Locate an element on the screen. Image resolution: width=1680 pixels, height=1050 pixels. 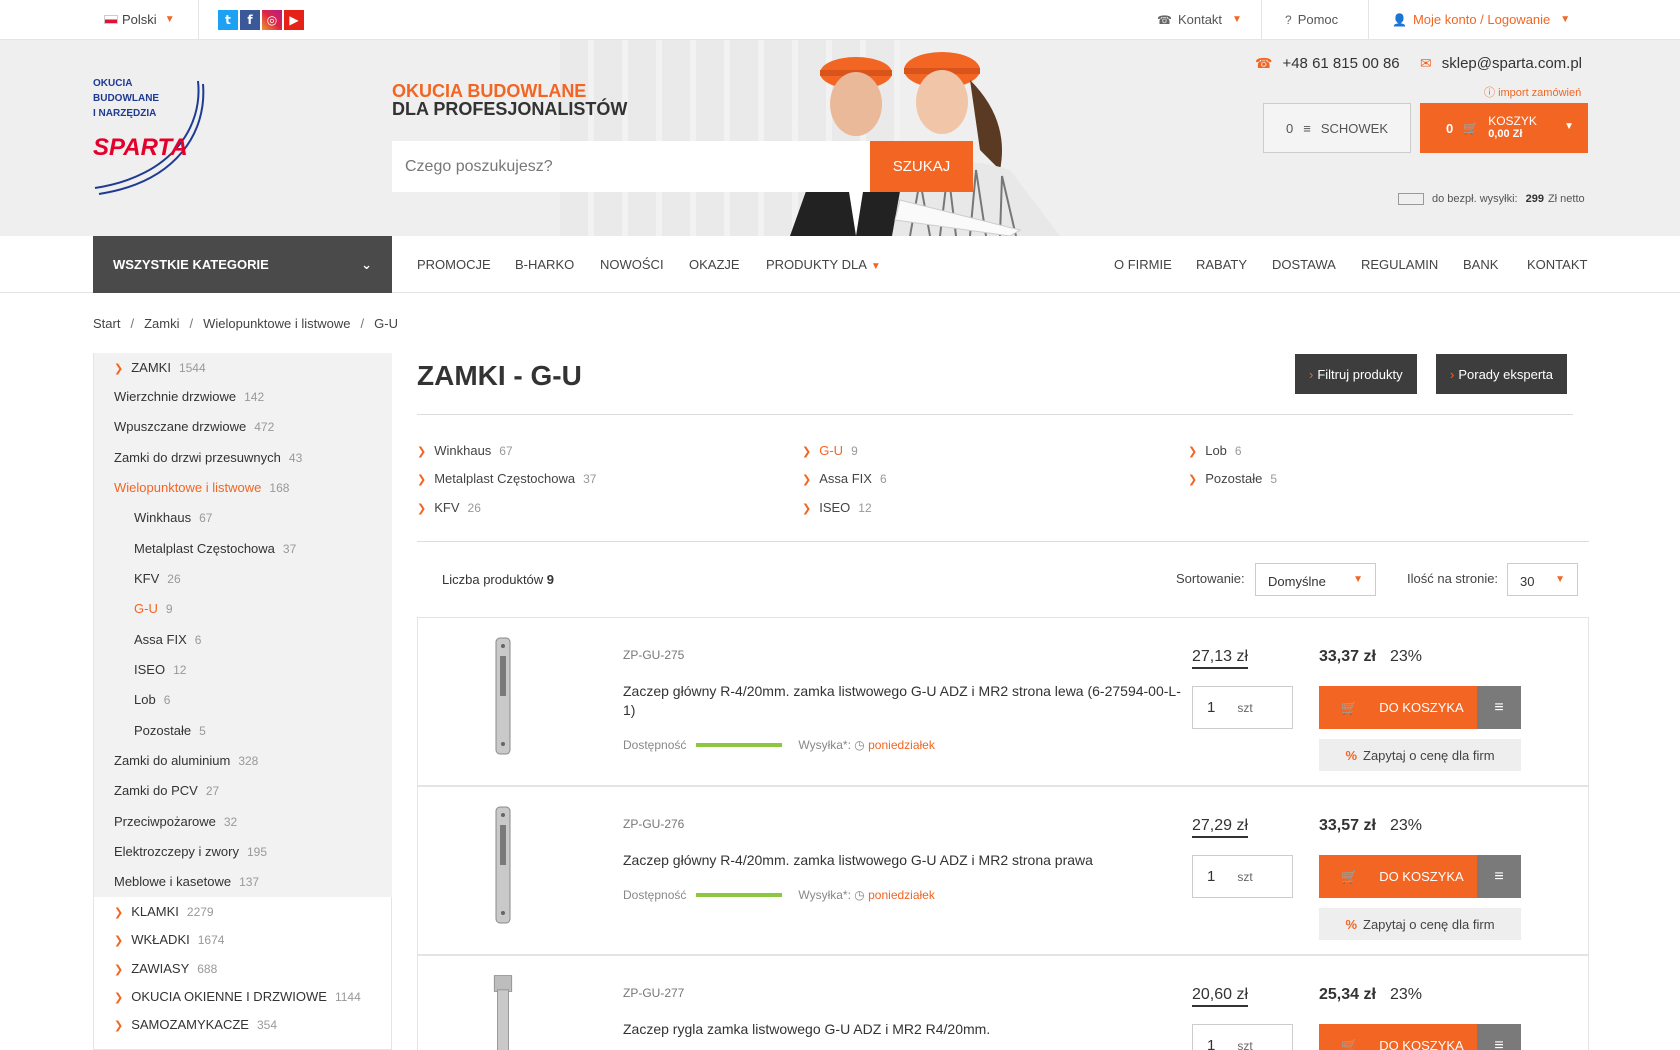
sidebar-item-samozamykacze: ❯ SAMOZAMYKACZE 354 is located at coordinates (195, 1024).